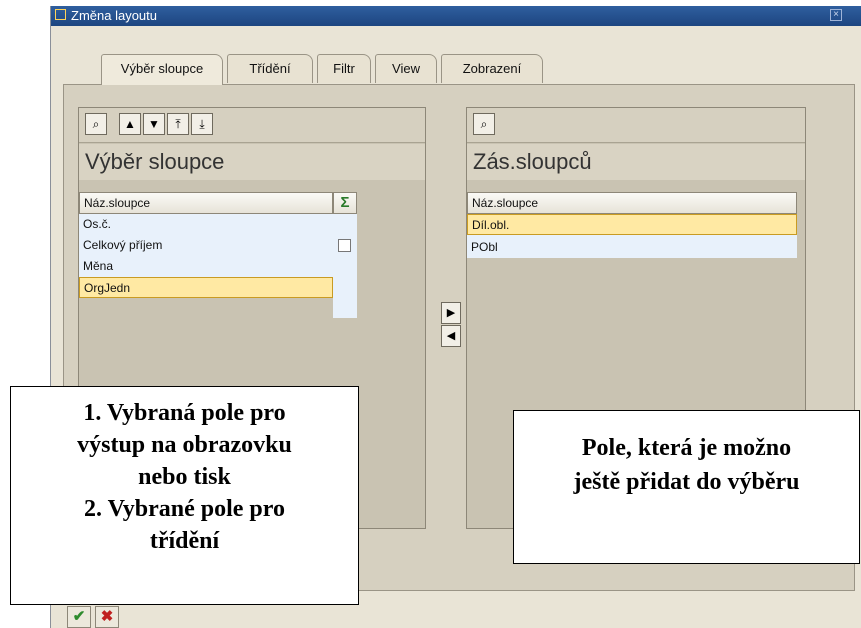 This screenshot has height=628, width=861. Describe the element at coordinates (456, 16) in the screenshot. I see `dialog-titlebar: Změna layoutu ×` at that location.